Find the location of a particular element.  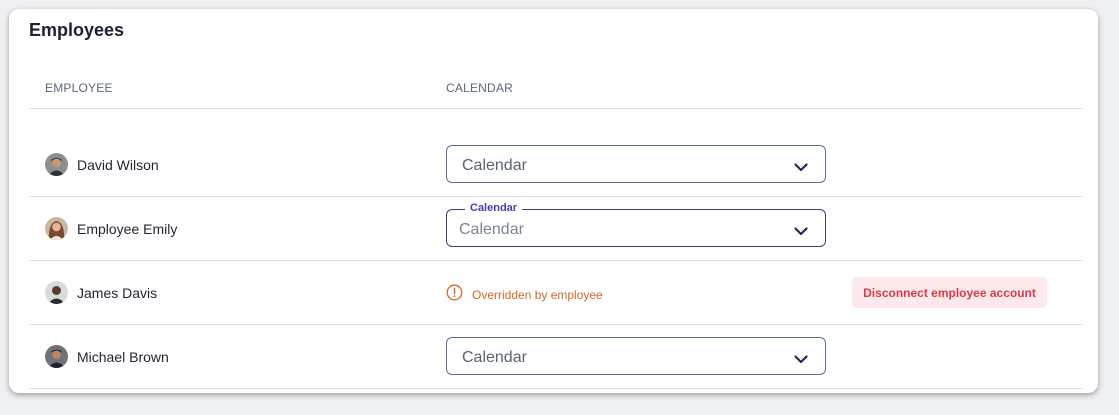

table-row: Michael Brown Calendar is located at coordinates (556, 357).